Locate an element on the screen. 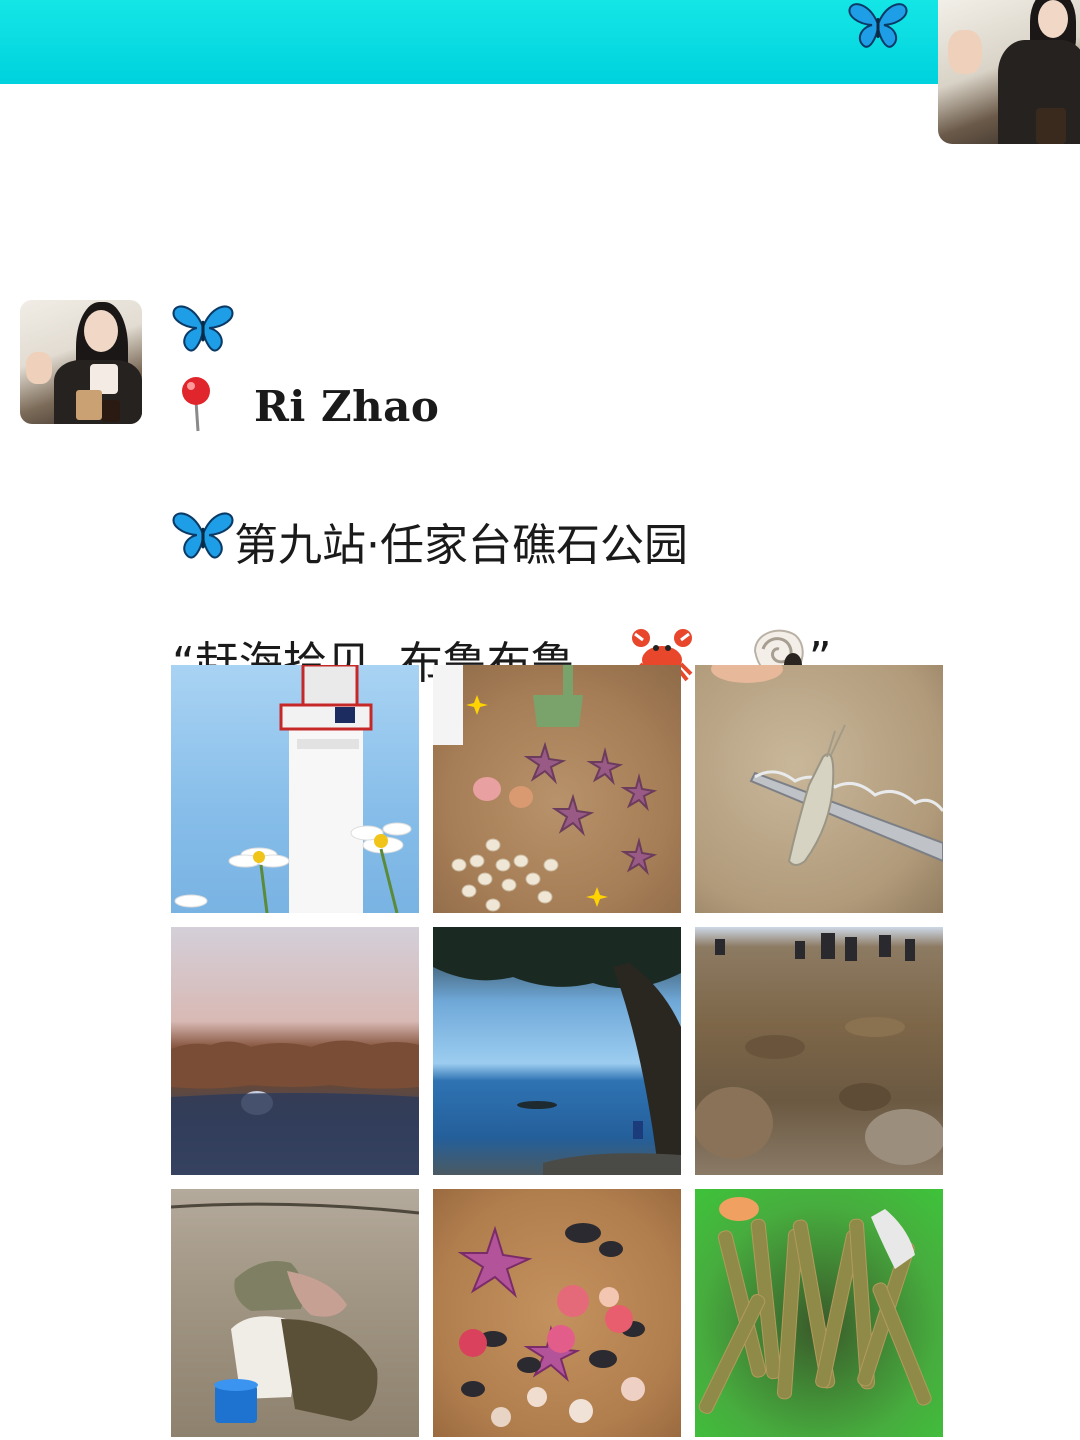 The image size is (1080, 1440). post-title: 第九站·任家台礁石公园 is located at coordinates (430, 540).